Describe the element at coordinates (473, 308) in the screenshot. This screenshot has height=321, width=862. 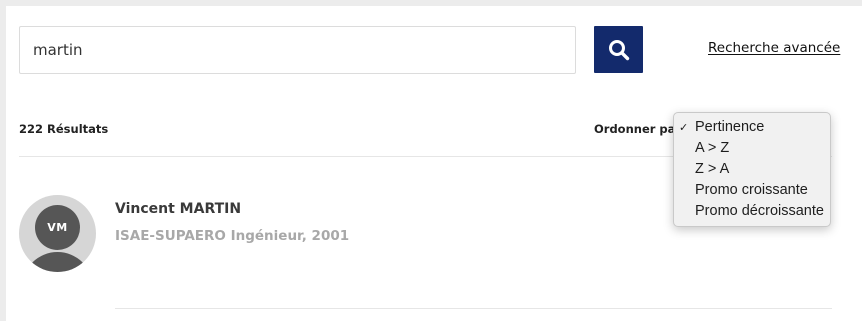
I see `divider` at that location.